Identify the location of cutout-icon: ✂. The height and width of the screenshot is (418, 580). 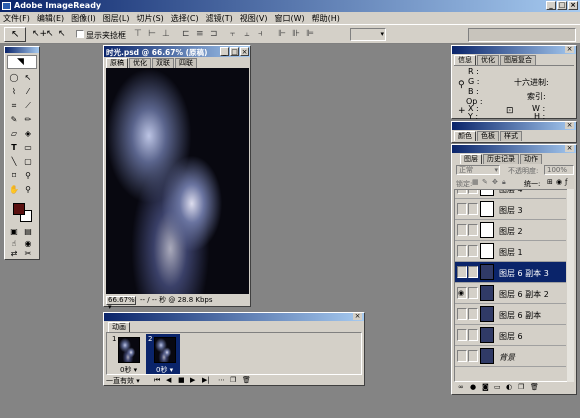
(28, 254).